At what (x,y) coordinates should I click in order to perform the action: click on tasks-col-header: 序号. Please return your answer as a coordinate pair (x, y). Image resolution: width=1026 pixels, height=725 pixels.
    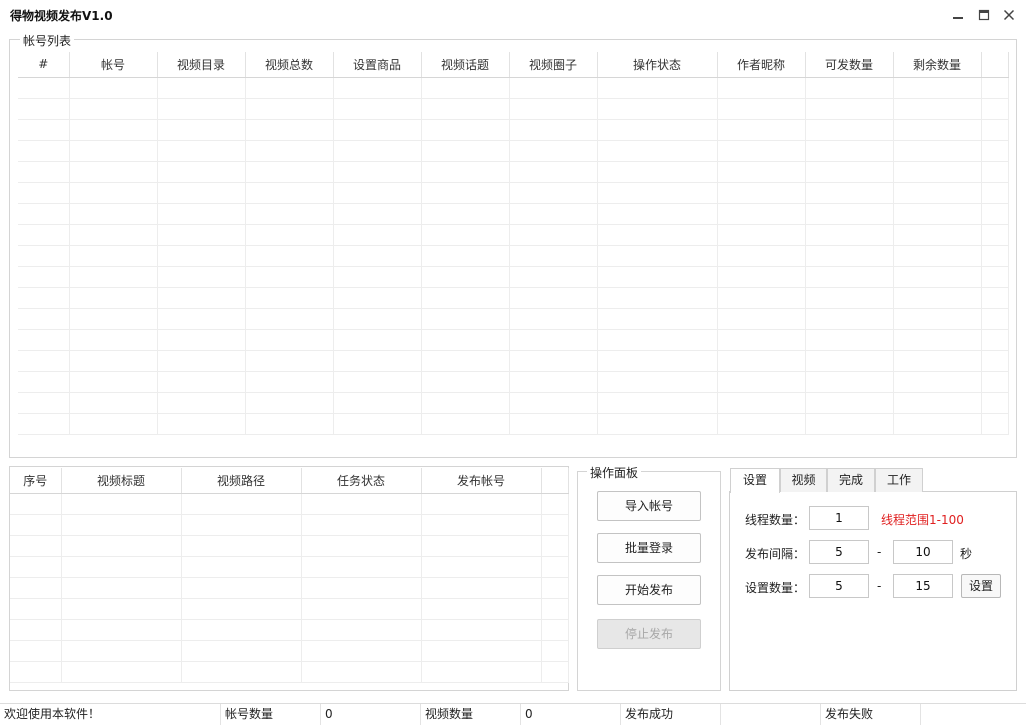
    Looking at the image, I should click on (36, 481).